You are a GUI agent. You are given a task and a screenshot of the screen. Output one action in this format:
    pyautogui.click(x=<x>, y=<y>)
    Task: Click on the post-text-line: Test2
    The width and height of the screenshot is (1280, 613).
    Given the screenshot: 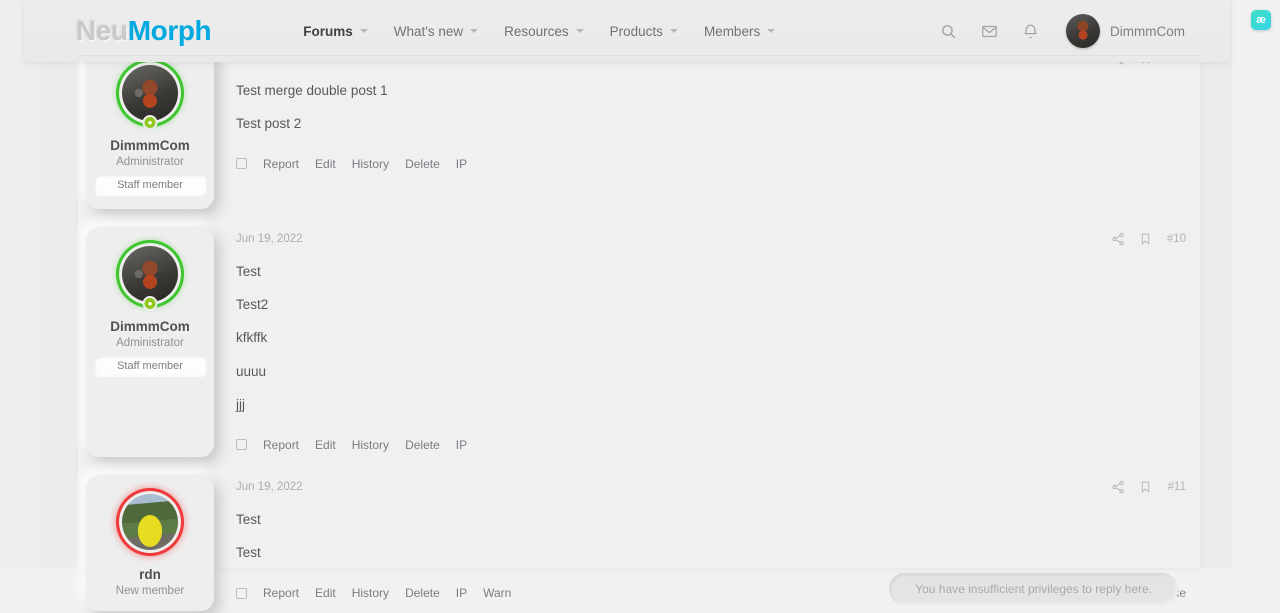 What is the action you would take?
    pyautogui.click(x=252, y=305)
    